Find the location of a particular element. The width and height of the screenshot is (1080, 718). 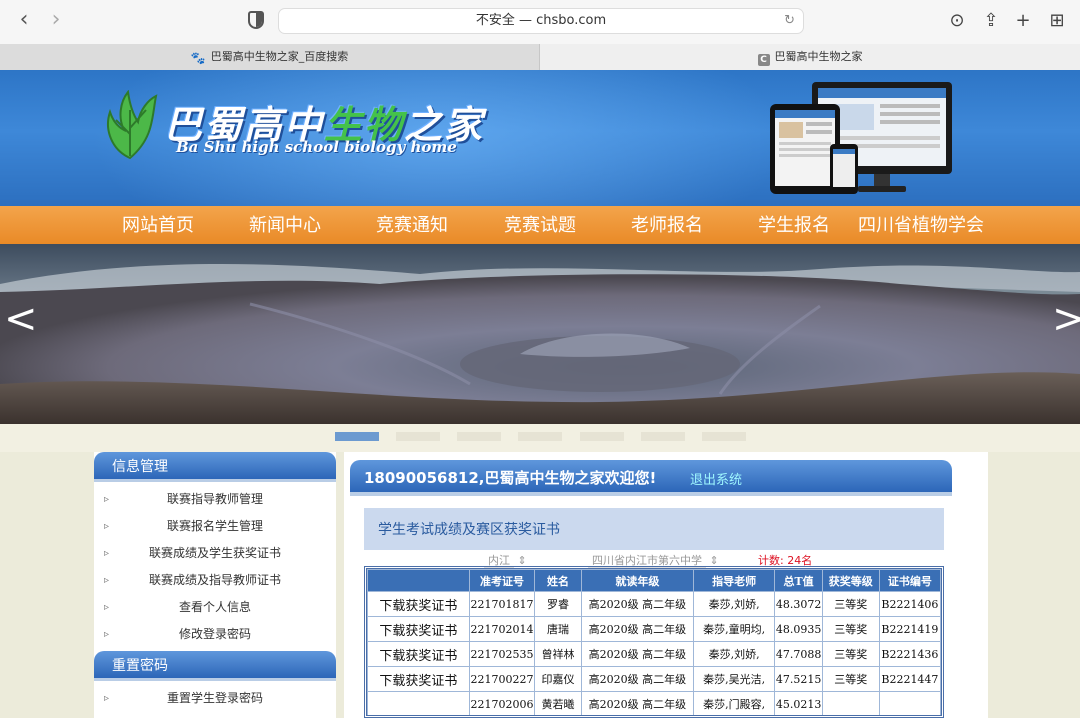

welcome-message: 18090056812,巴蜀高中生物之家欢迎您! is located at coordinates (510, 478).